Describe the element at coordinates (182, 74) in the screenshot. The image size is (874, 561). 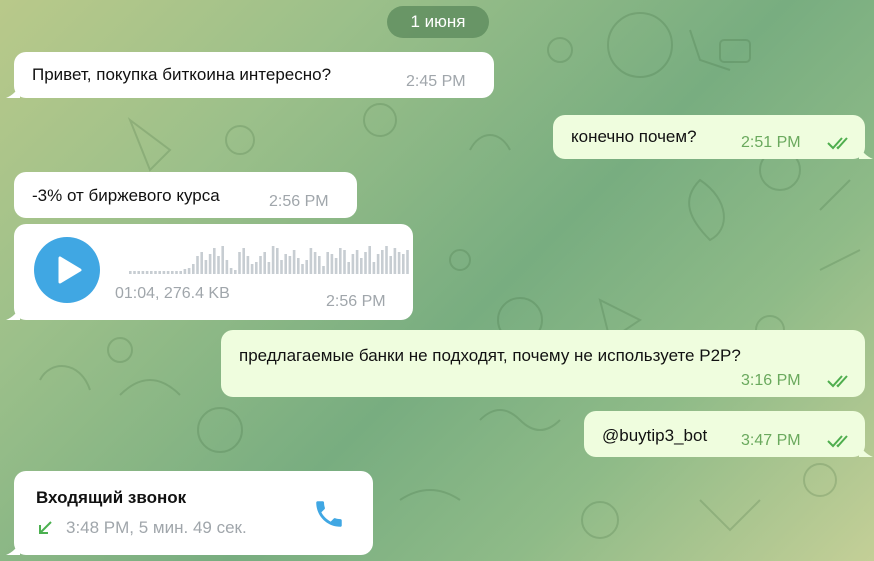
I see `message-text: Привет, покупка биткоина интересно?` at that location.